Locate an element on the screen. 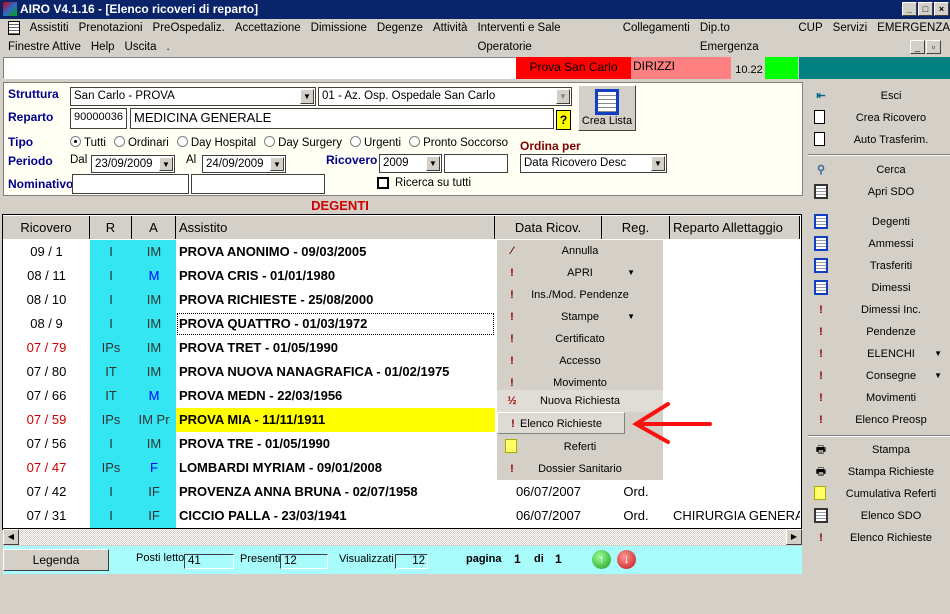  column-header: Ricovero is located at coordinates (46, 227).